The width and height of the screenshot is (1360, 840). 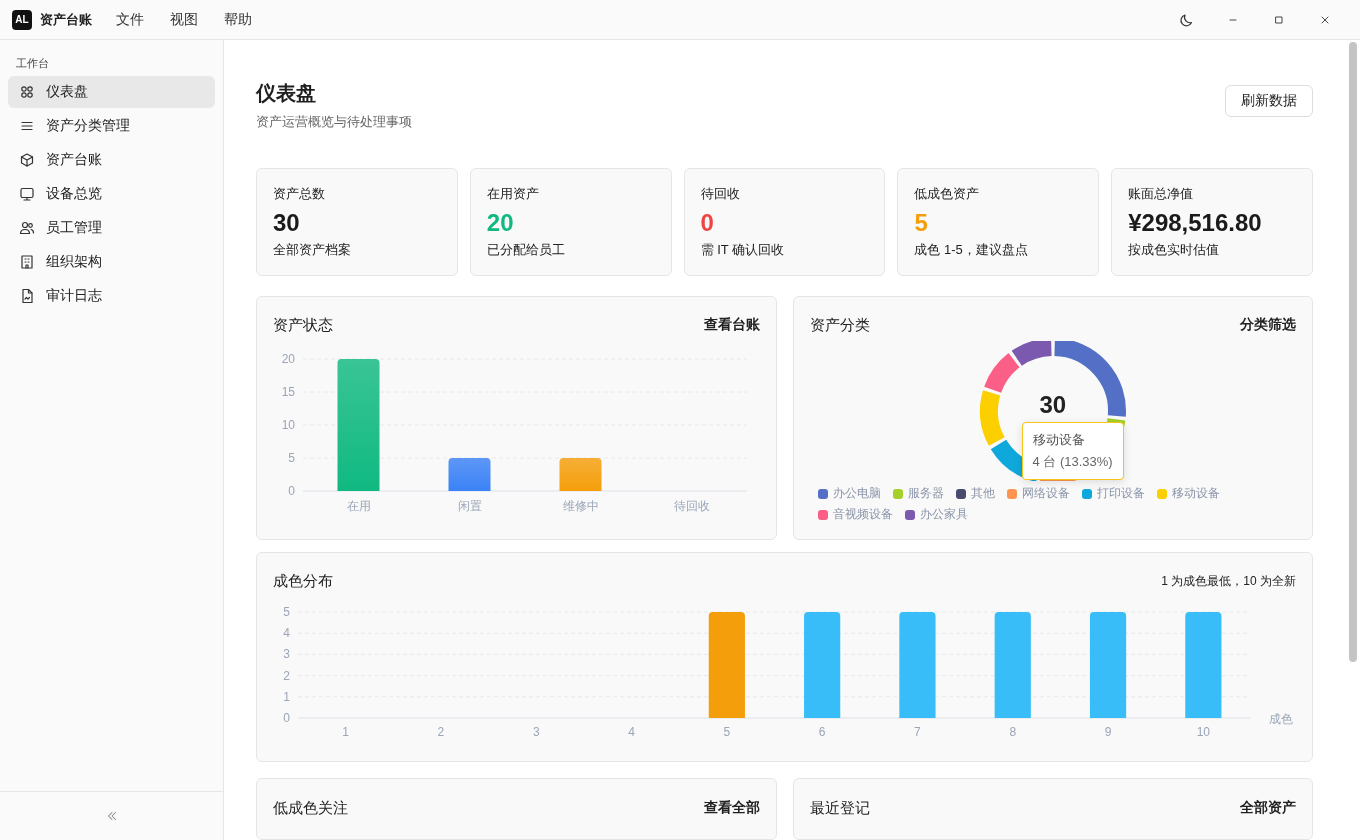 What do you see at coordinates (731, 808) in the screenshot?
I see `panel-link: 查看全部` at bounding box center [731, 808].